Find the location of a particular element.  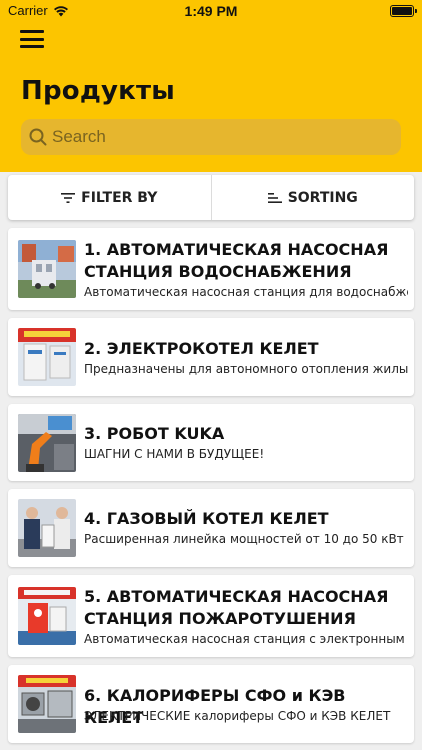

search-bar is located at coordinates (211, 137).